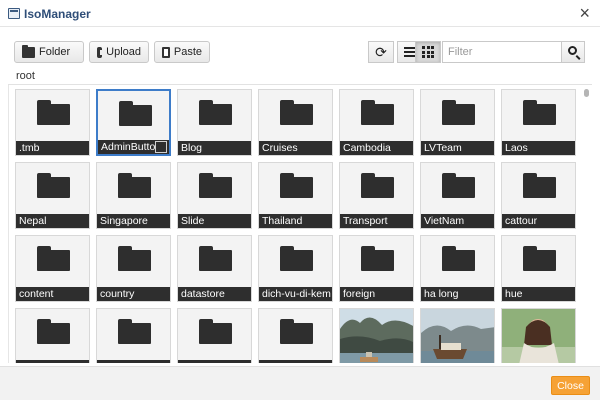  I want to click on folder-tile: Singapore, so click(133, 195).